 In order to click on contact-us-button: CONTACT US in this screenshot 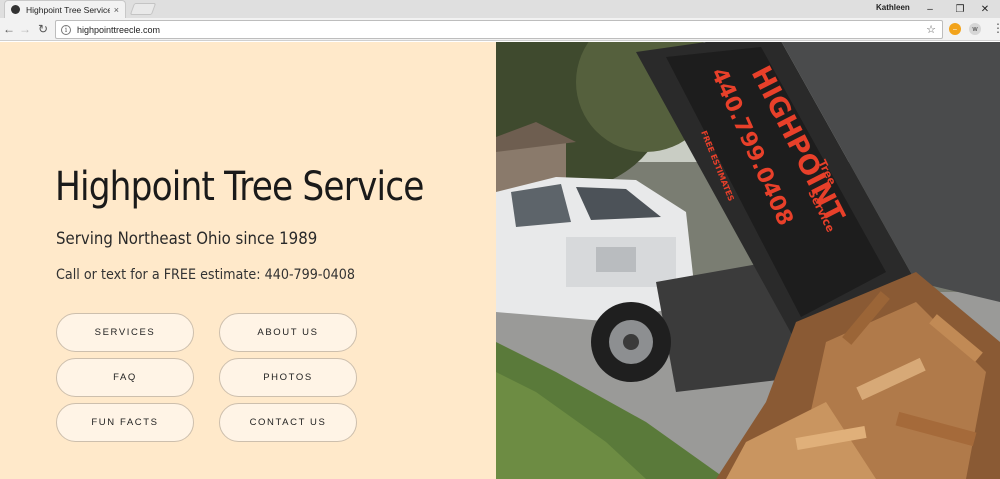, I will do `click(288, 422)`.